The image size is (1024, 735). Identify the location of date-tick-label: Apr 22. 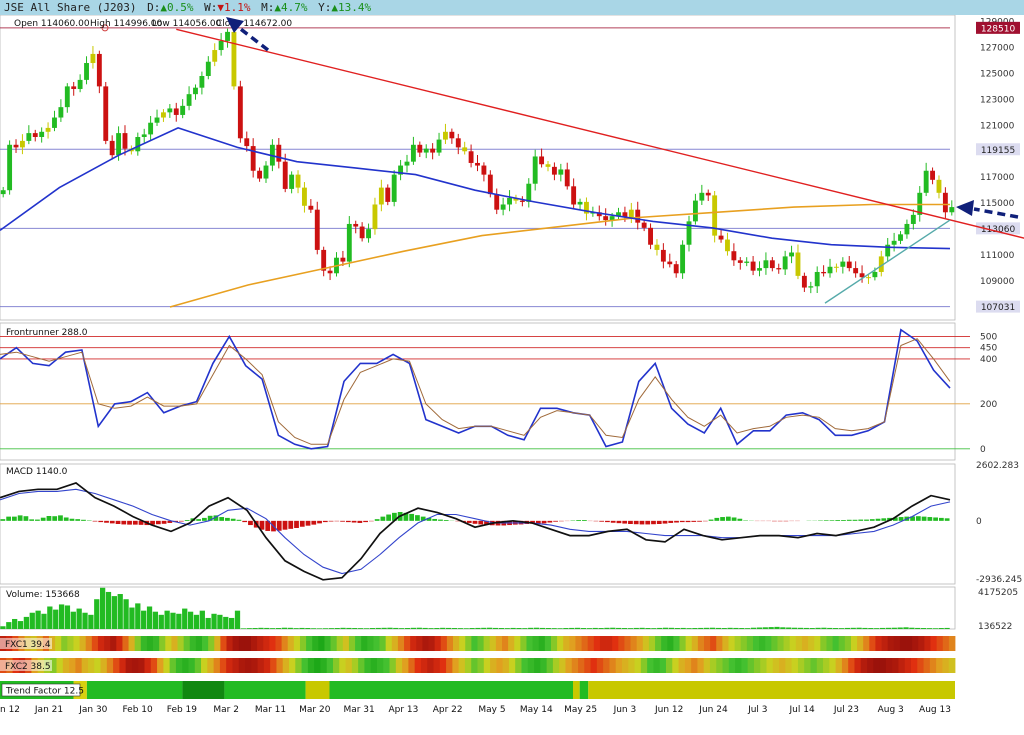
(448, 710).